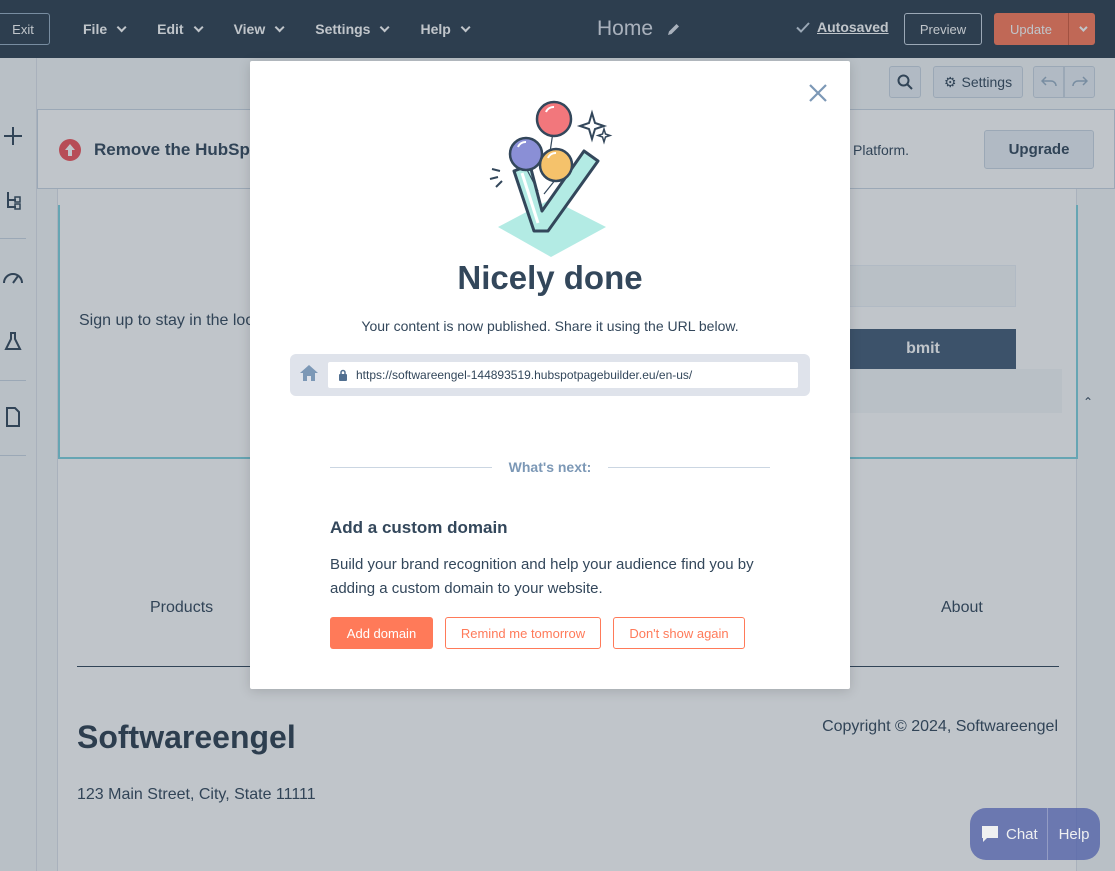 This screenshot has height=871, width=1115. I want to click on remind-tomorrow-button: Remind me tomorrow, so click(523, 633).